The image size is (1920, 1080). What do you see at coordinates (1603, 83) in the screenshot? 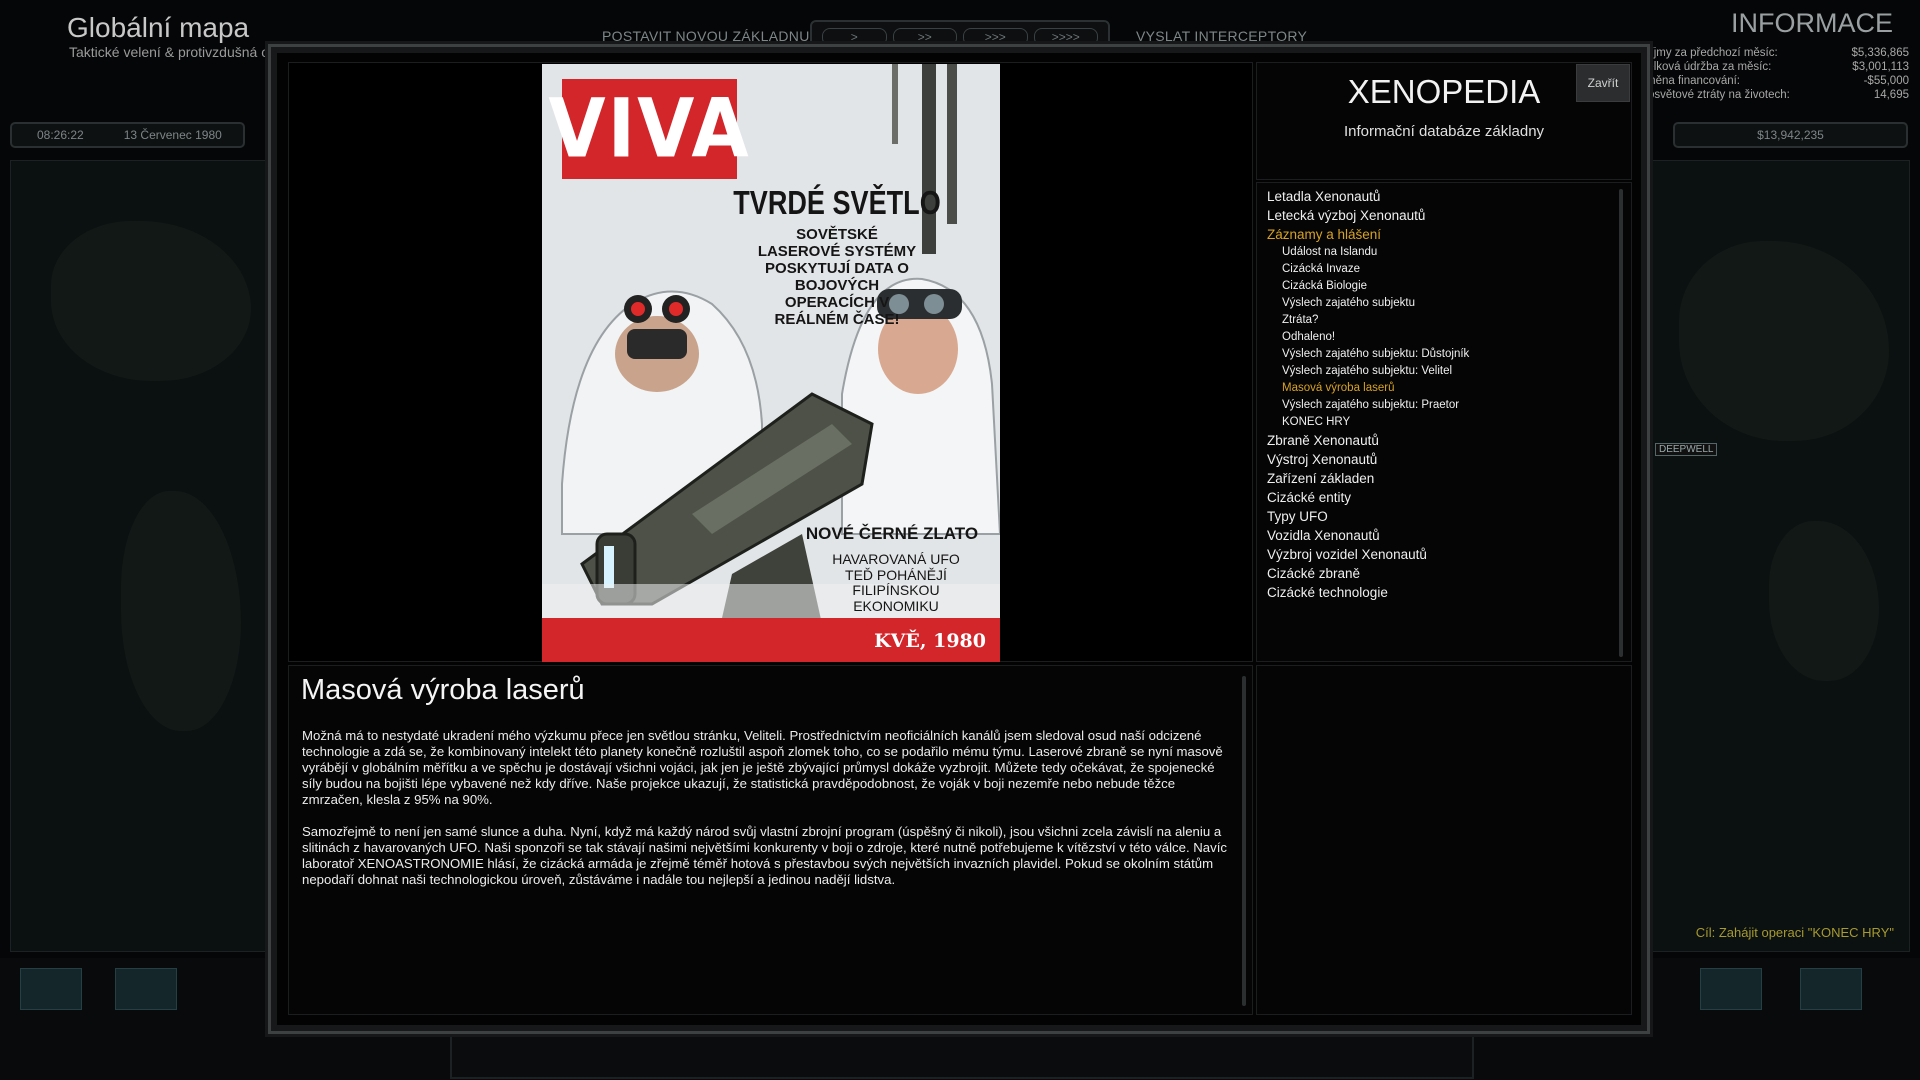
I see `close-button: Zavřít` at bounding box center [1603, 83].